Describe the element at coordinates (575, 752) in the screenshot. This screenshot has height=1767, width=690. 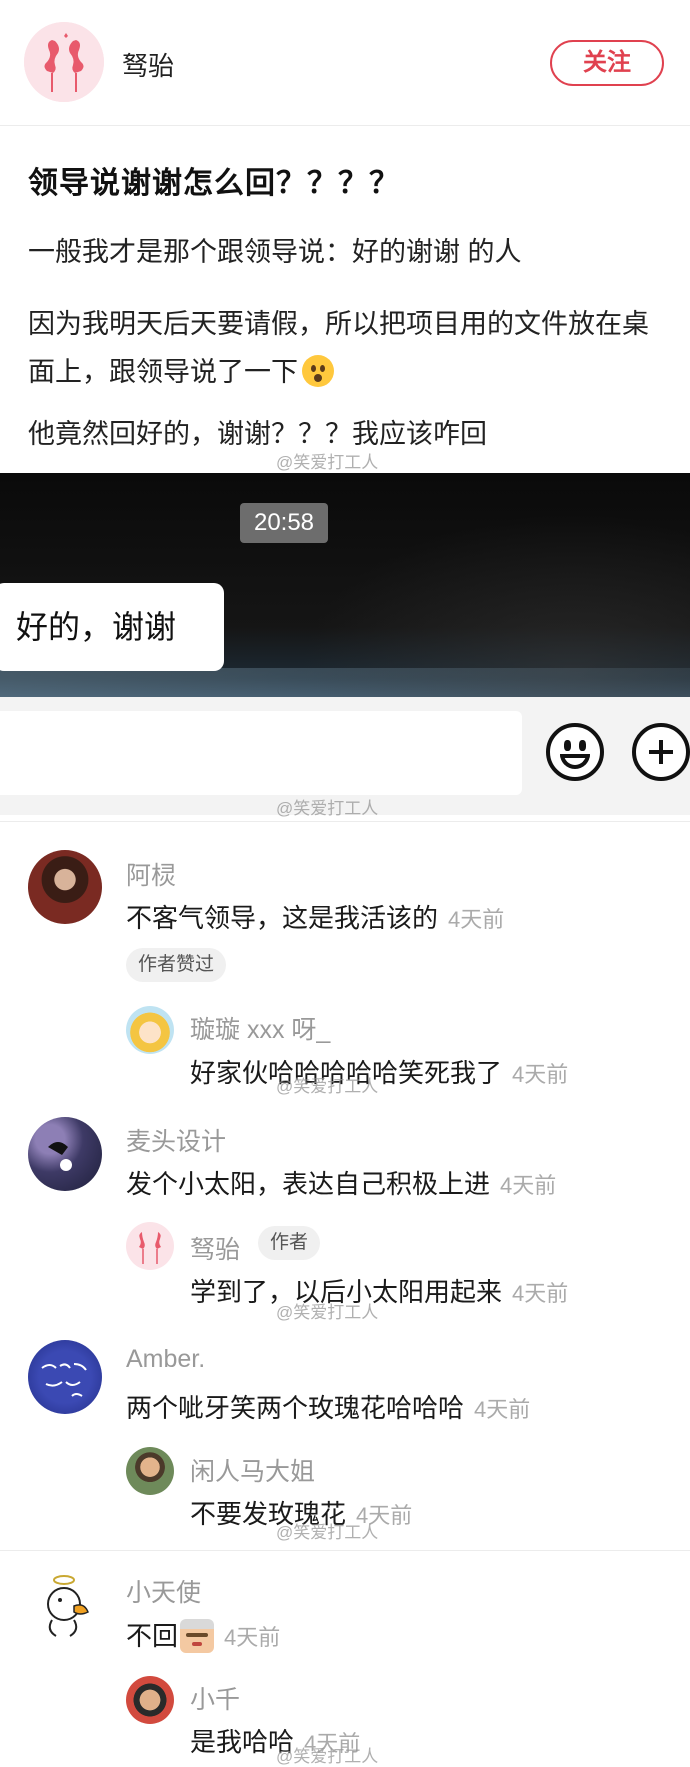
I see `emoji-icon` at that location.